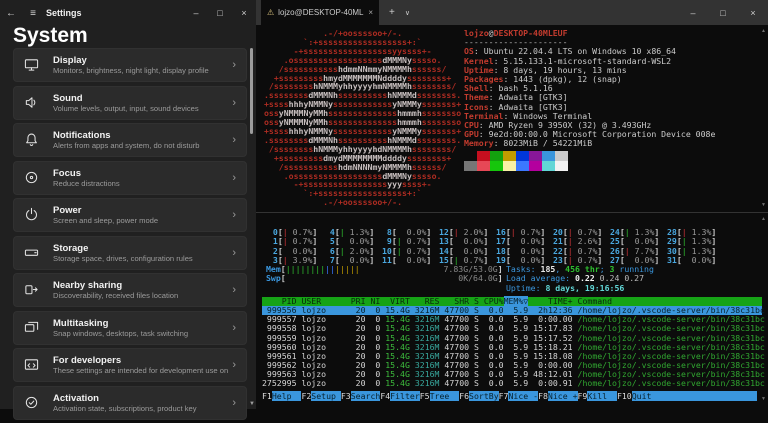  I want to click on settings-item-title: Activation, so click(76, 398).